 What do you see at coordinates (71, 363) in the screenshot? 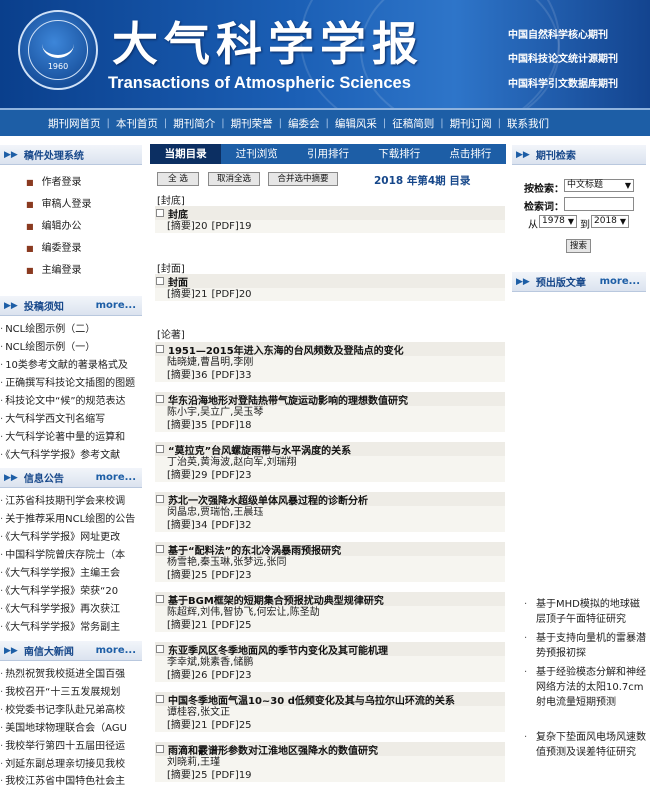
I see `notice-item: · 10类参考文献的著录格式及` at bounding box center [71, 363].